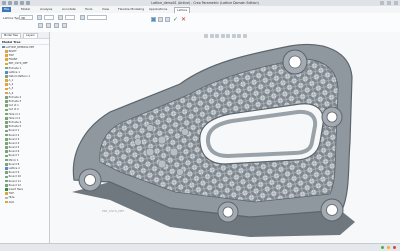 The width and height of the screenshot is (400, 251). What do you see at coordinates (332, 210) in the screenshot?
I see `boss-hole-bottom-right` at bounding box center [332, 210].